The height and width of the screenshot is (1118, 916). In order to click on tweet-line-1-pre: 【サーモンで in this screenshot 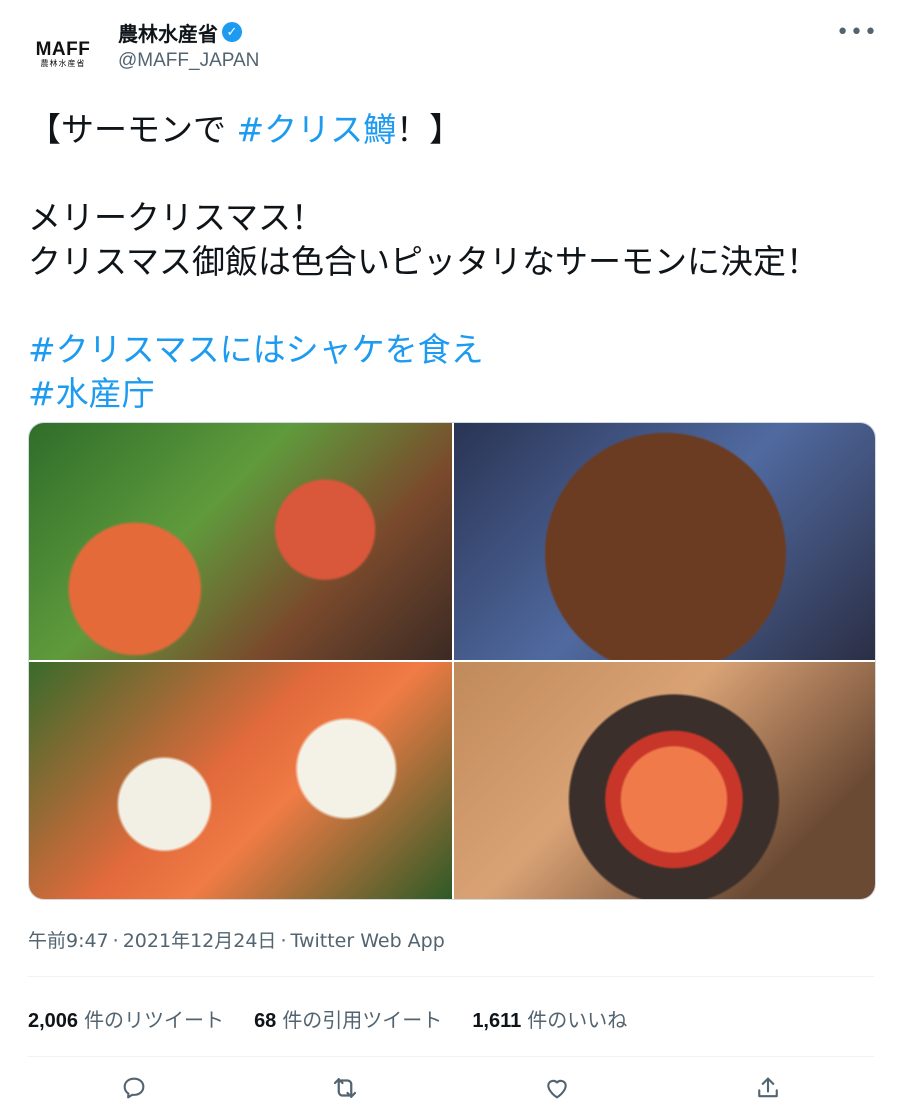, I will do `click(132, 129)`.